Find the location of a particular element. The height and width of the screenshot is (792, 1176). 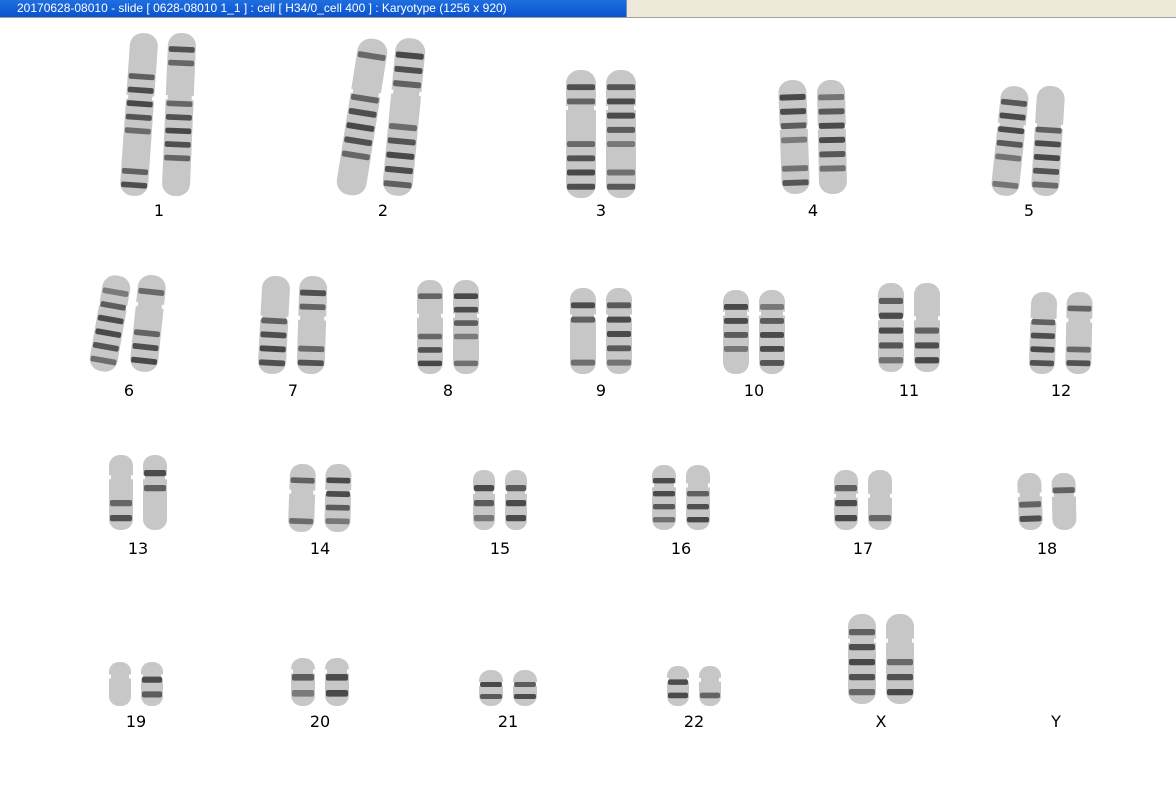

chromosome-label-17: 17 is located at coordinates (863, 548).